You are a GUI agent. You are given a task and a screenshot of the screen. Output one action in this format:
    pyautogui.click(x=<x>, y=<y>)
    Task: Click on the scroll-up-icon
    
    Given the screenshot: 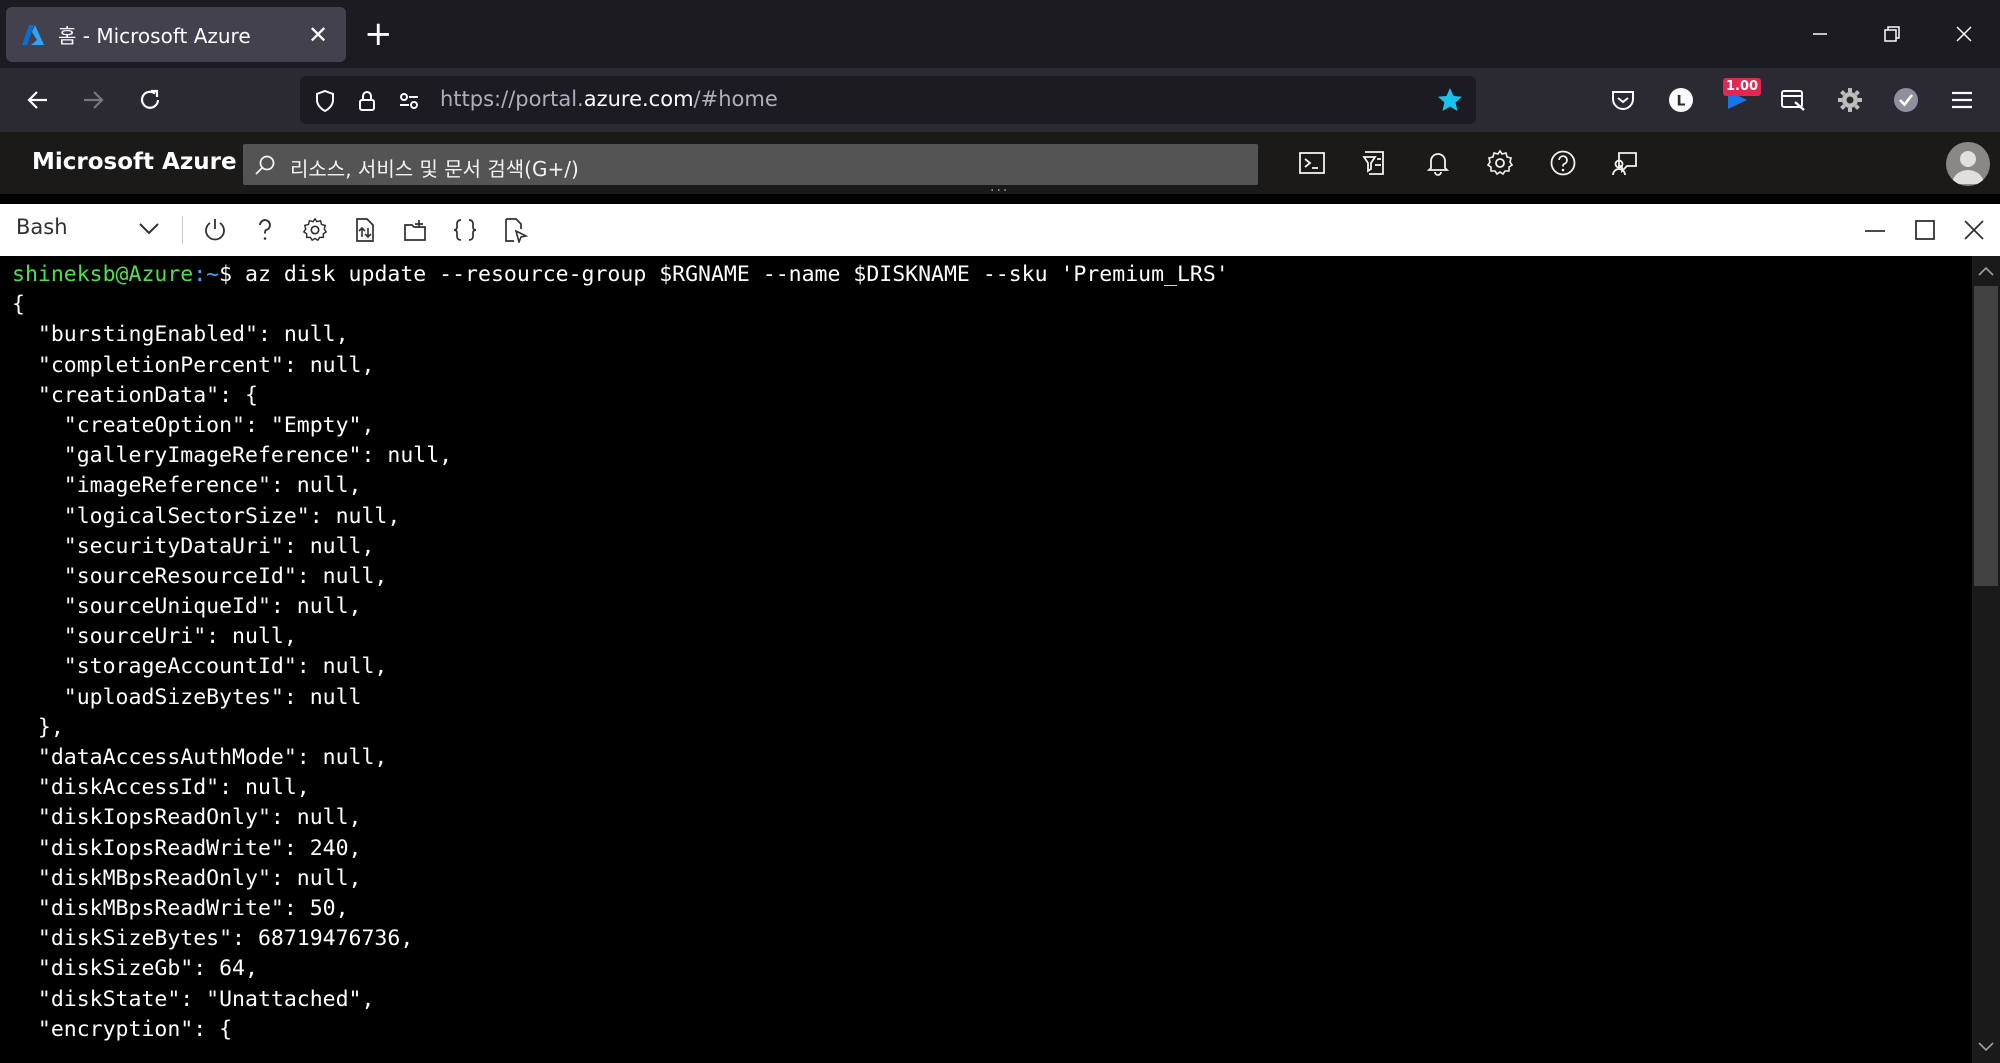 What is the action you would take?
    pyautogui.click(x=1986, y=271)
    